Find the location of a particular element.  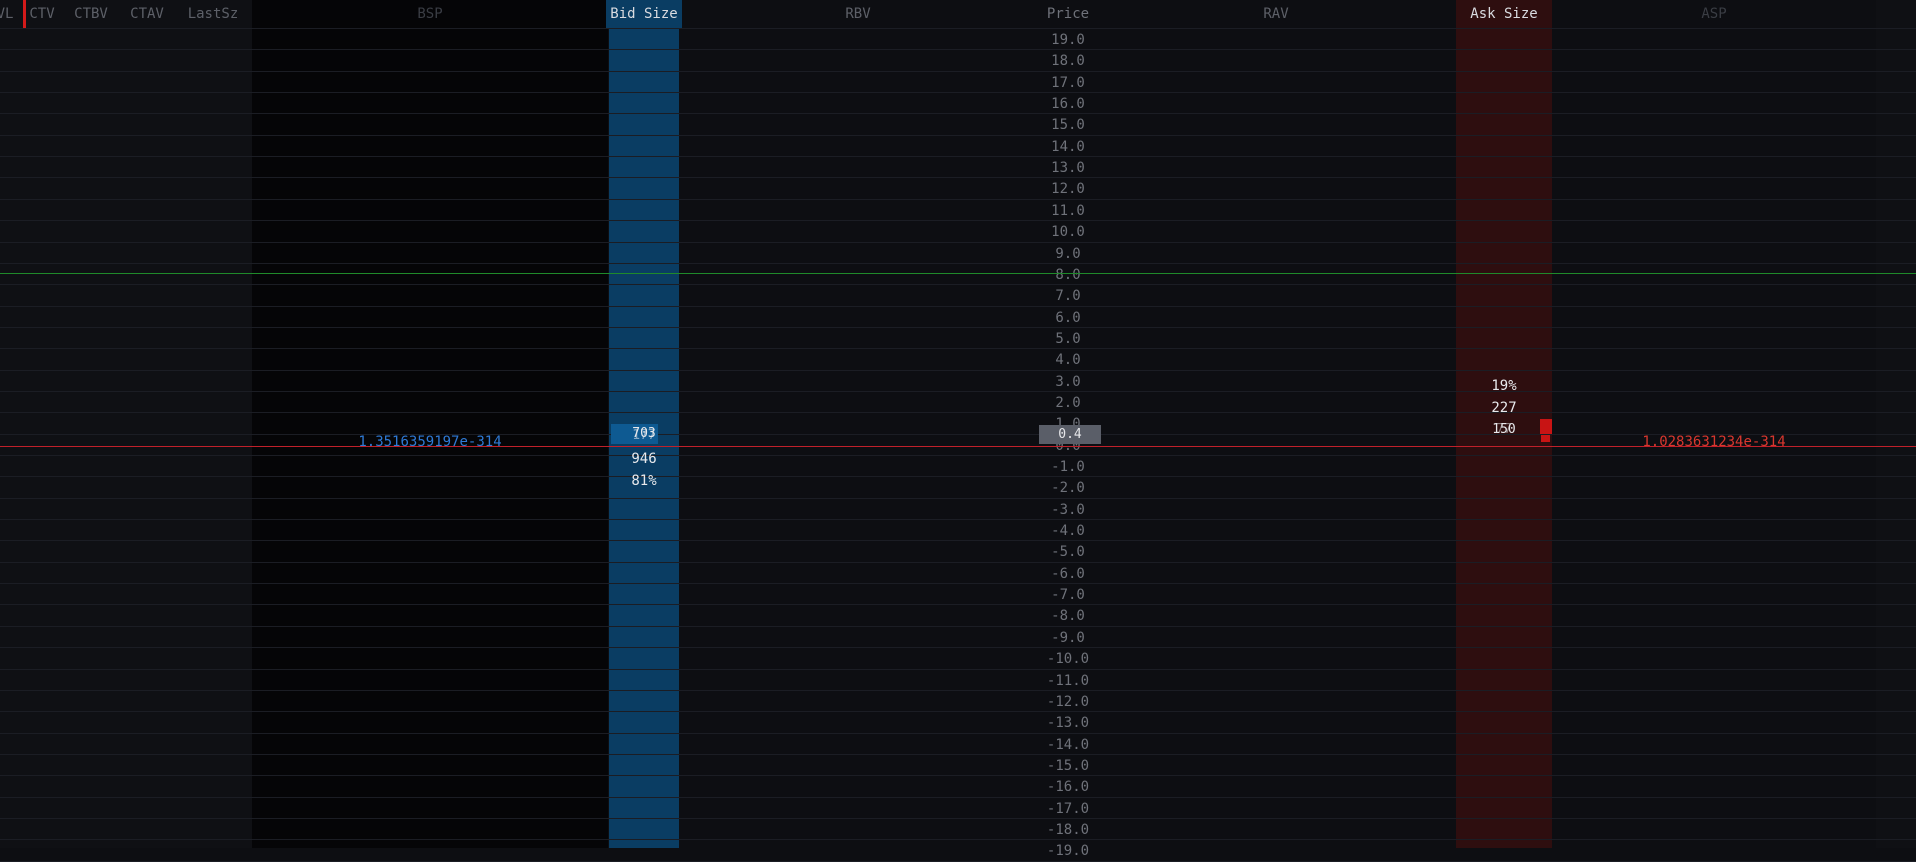

header-price: Price is located at coordinates (1068, 14).